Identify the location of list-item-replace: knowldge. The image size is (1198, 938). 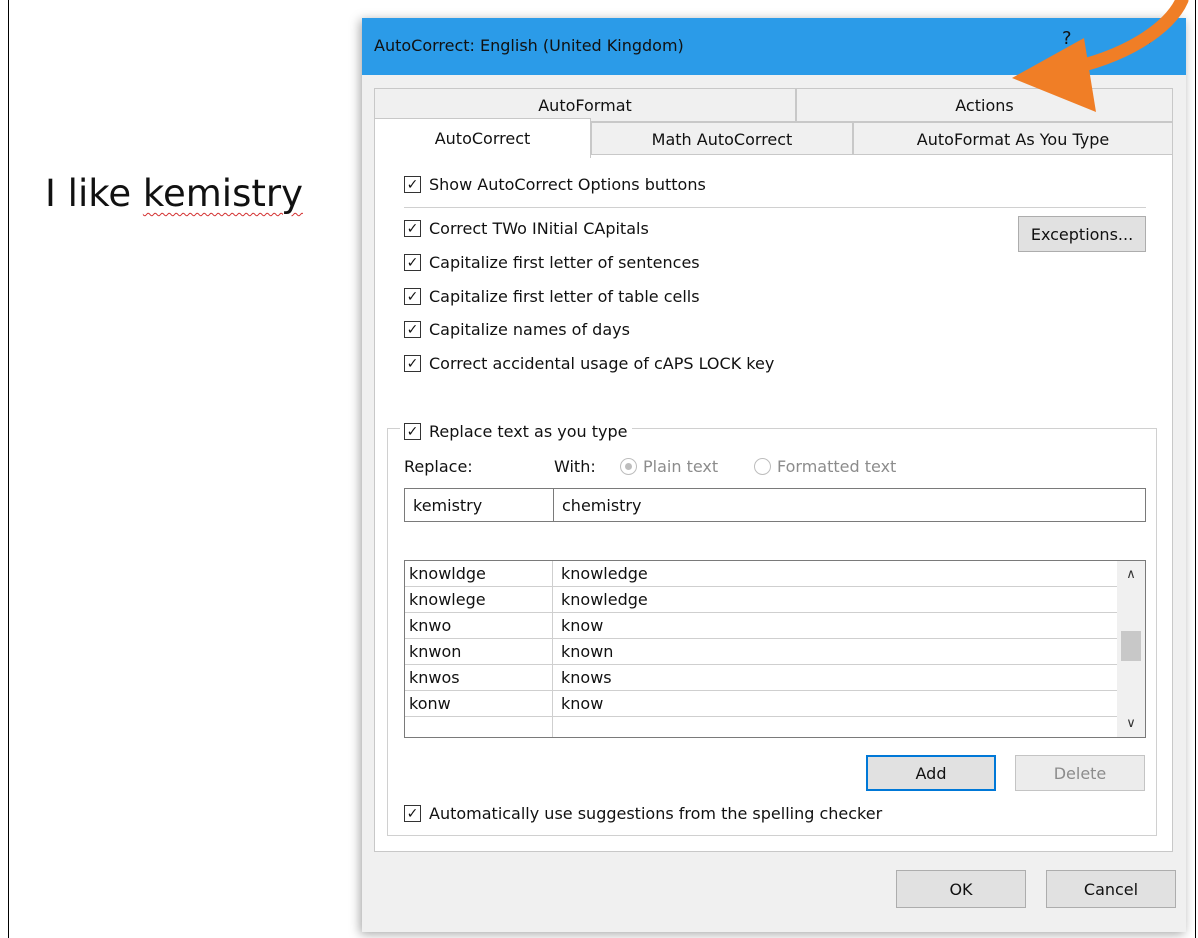
(447, 573).